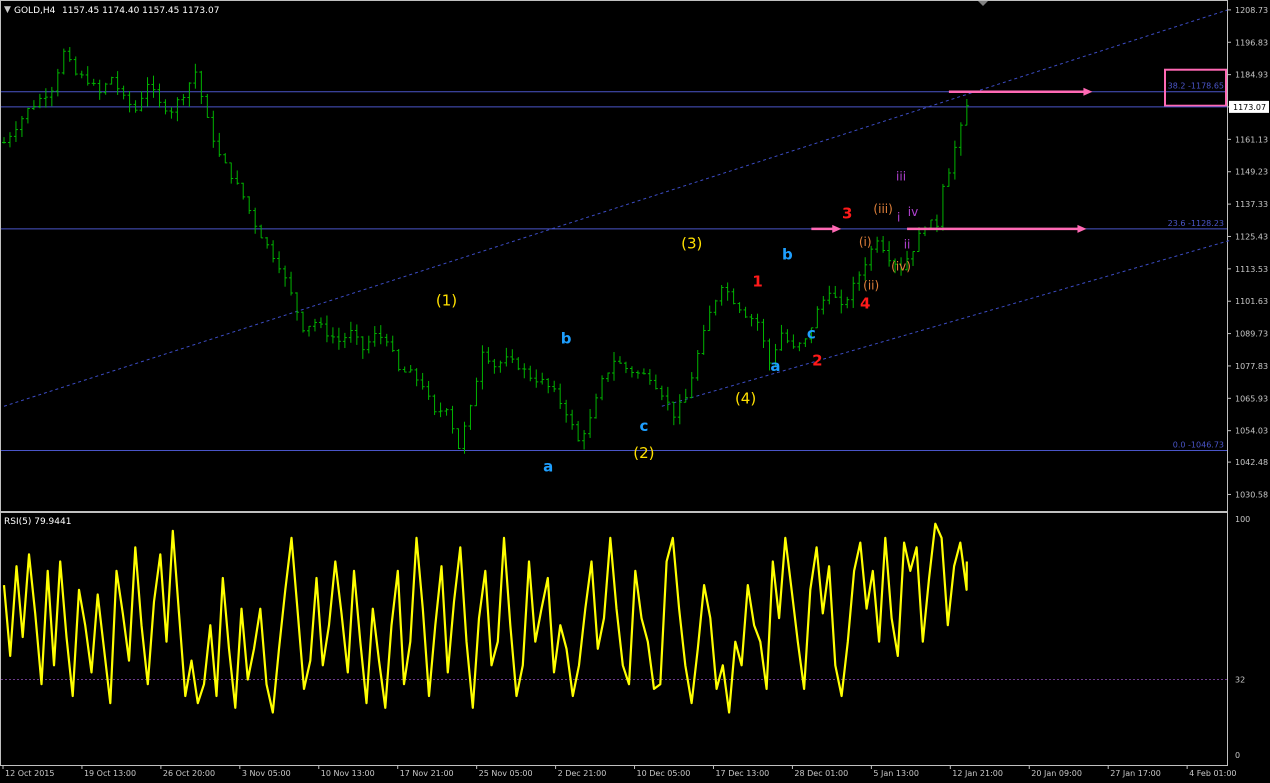 The width and height of the screenshot is (1270, 783). What do you see at coordinates (7, 10) in the screenshot?
I see `header-symbol-icon: ▼` at bounding box center [7, 10].